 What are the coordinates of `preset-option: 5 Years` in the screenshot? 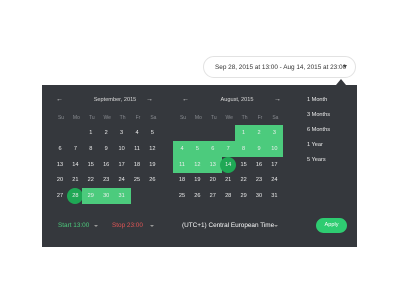 It's located at (316, 160).